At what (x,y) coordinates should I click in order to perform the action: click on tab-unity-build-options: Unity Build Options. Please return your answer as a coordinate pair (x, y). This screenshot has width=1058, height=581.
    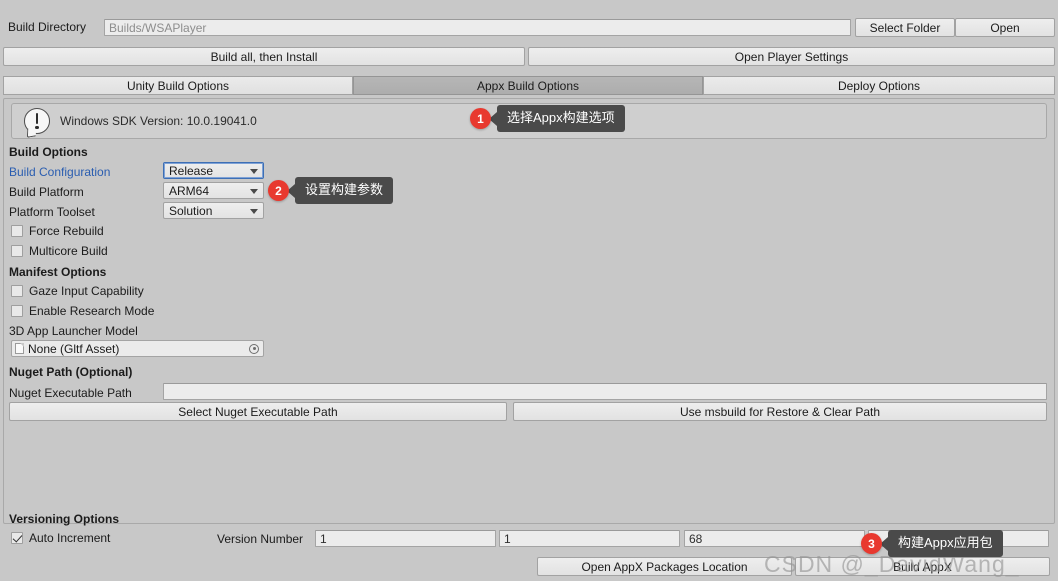
    Looking at the image, I should click on (178, 85).